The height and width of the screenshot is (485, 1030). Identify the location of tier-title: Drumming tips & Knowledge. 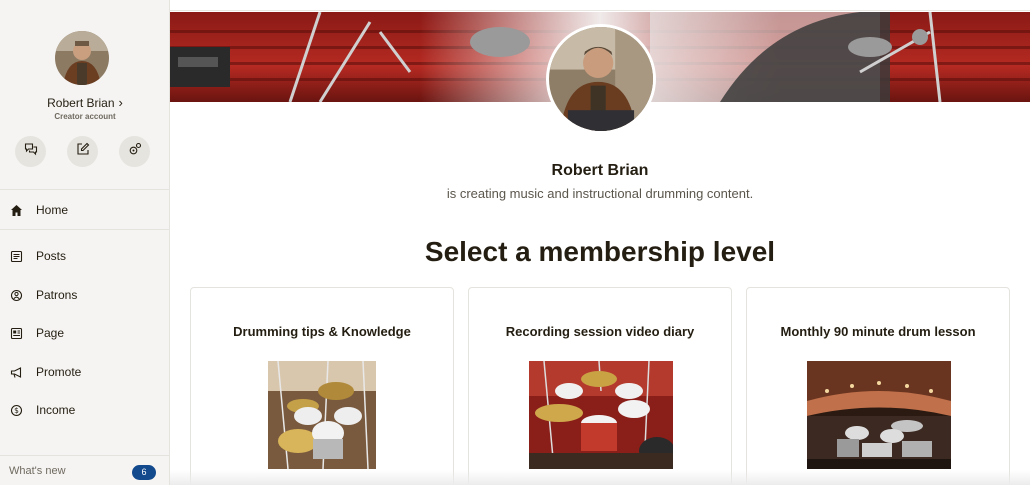
(322, 331).